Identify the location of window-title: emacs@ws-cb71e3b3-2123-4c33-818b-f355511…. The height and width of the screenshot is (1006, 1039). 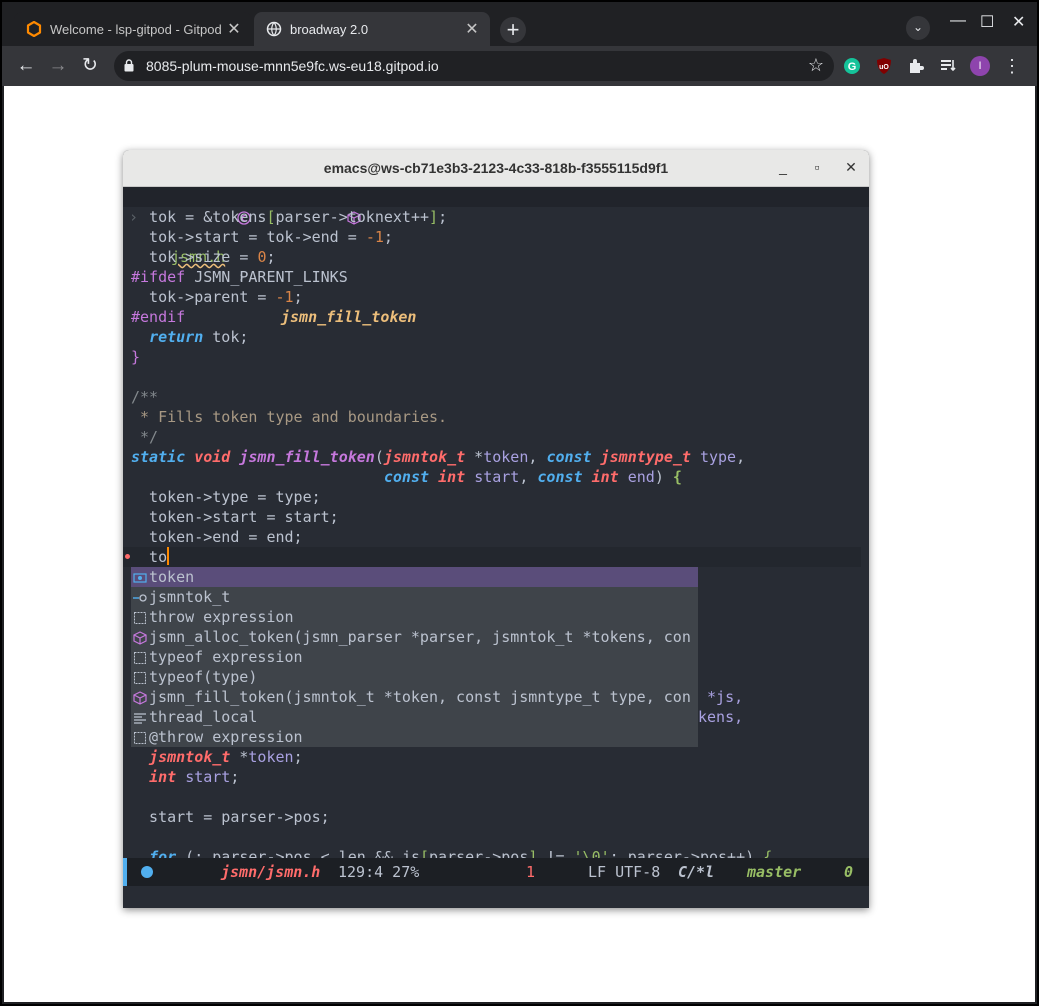
(496, 168).